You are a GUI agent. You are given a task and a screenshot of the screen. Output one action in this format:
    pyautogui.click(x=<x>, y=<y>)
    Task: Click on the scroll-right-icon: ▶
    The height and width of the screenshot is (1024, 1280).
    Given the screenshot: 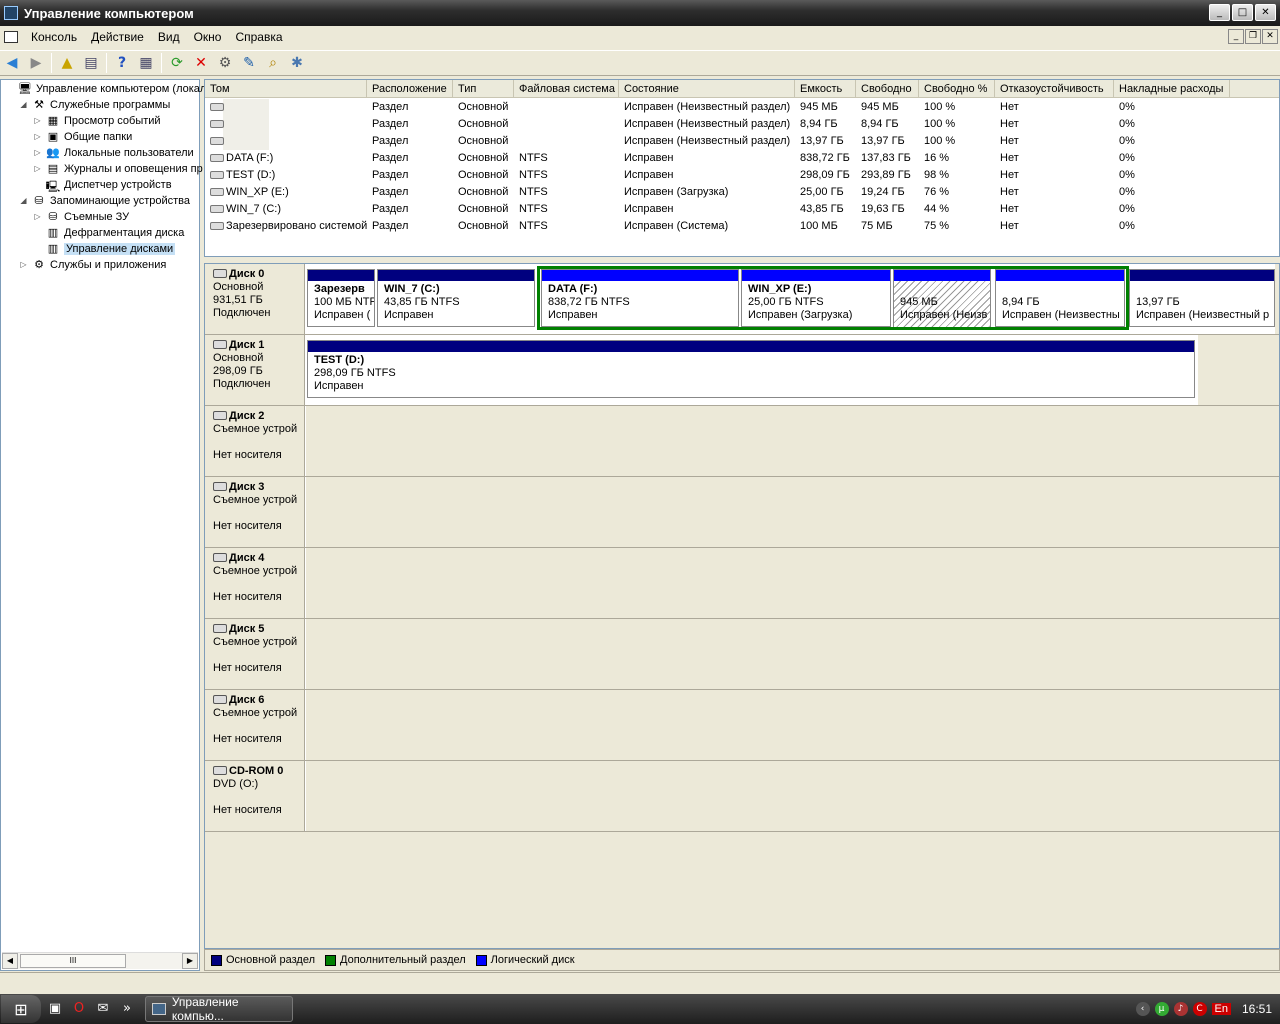 What is the action you would take?
    pyautogui.click(x=190, y=961)
    